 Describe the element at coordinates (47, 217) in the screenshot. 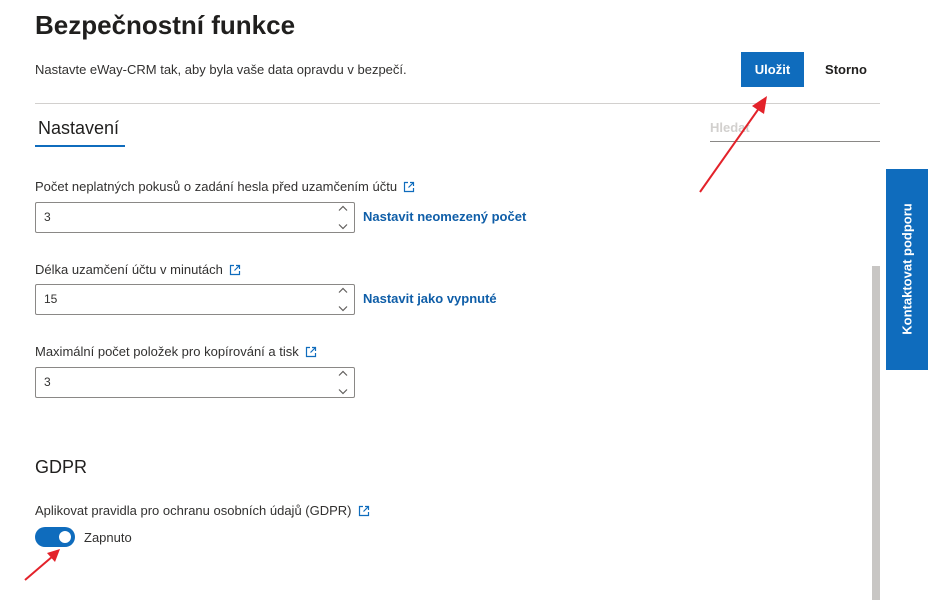

I see `failed-attempts-value: 3` at that location.